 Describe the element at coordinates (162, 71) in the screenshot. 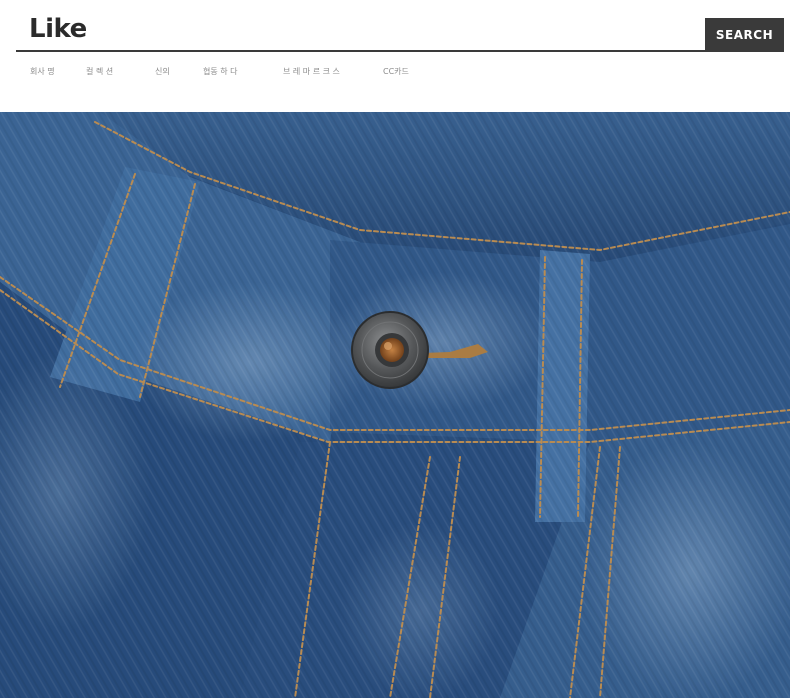

I see `nav-item-faith: 신의` at that location.